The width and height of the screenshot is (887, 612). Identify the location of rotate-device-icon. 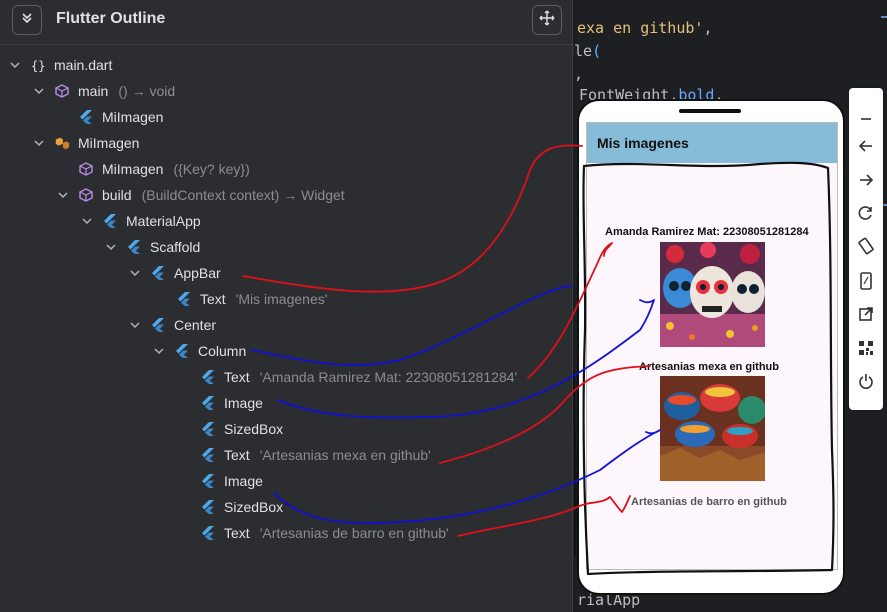
(866, 248).